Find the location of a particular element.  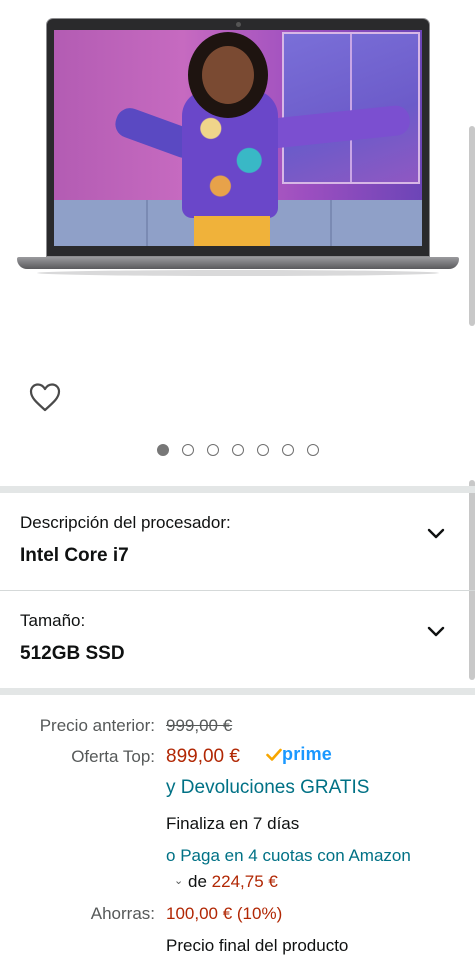

savings-value: 100,00 € (10%) is located at coordinates (224, 913).